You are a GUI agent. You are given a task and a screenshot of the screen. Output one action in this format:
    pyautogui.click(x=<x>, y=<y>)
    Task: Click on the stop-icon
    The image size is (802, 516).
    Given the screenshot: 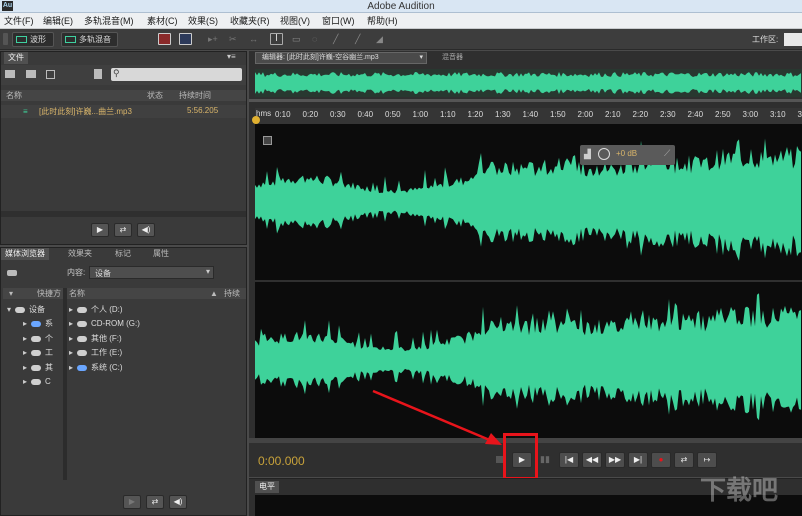 What is the action you would take?
    pyautogui.click(x=499, y=459)
    